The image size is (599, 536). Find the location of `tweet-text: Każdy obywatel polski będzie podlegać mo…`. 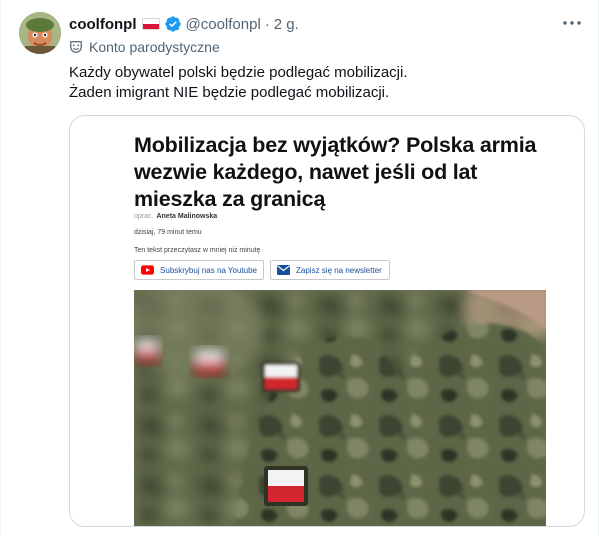

tweet-text: Każdy obywatel polski będzie podlegać mo… is located at coordinates (319, 83).